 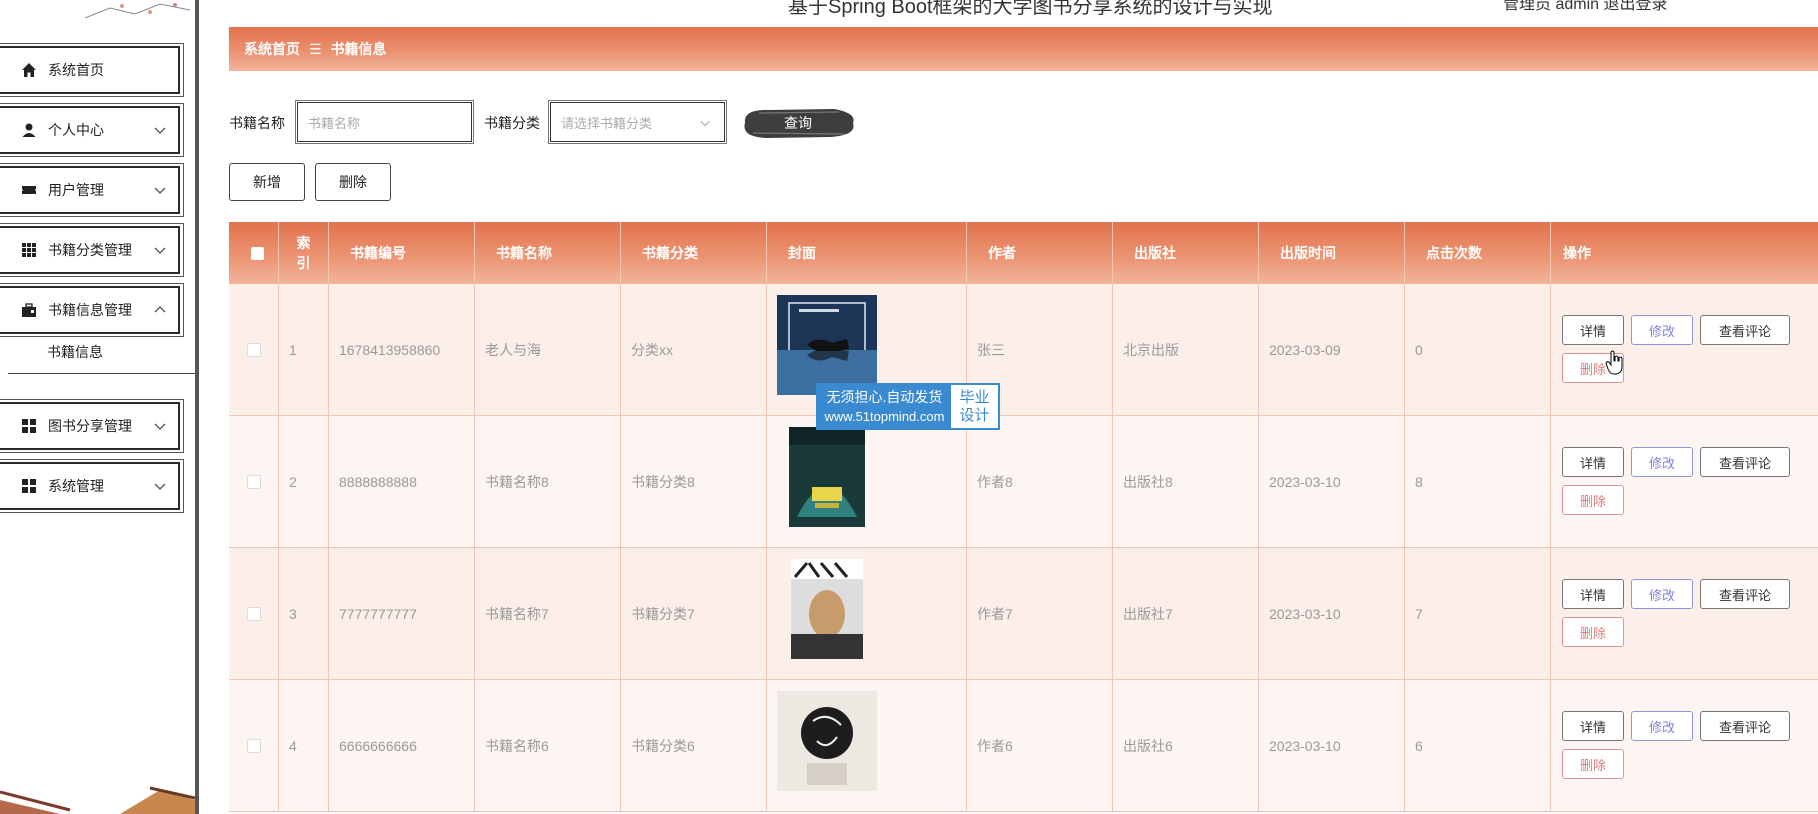 I want to click on breadcrumb-home: 系统首页, so click(x=272, y=49).